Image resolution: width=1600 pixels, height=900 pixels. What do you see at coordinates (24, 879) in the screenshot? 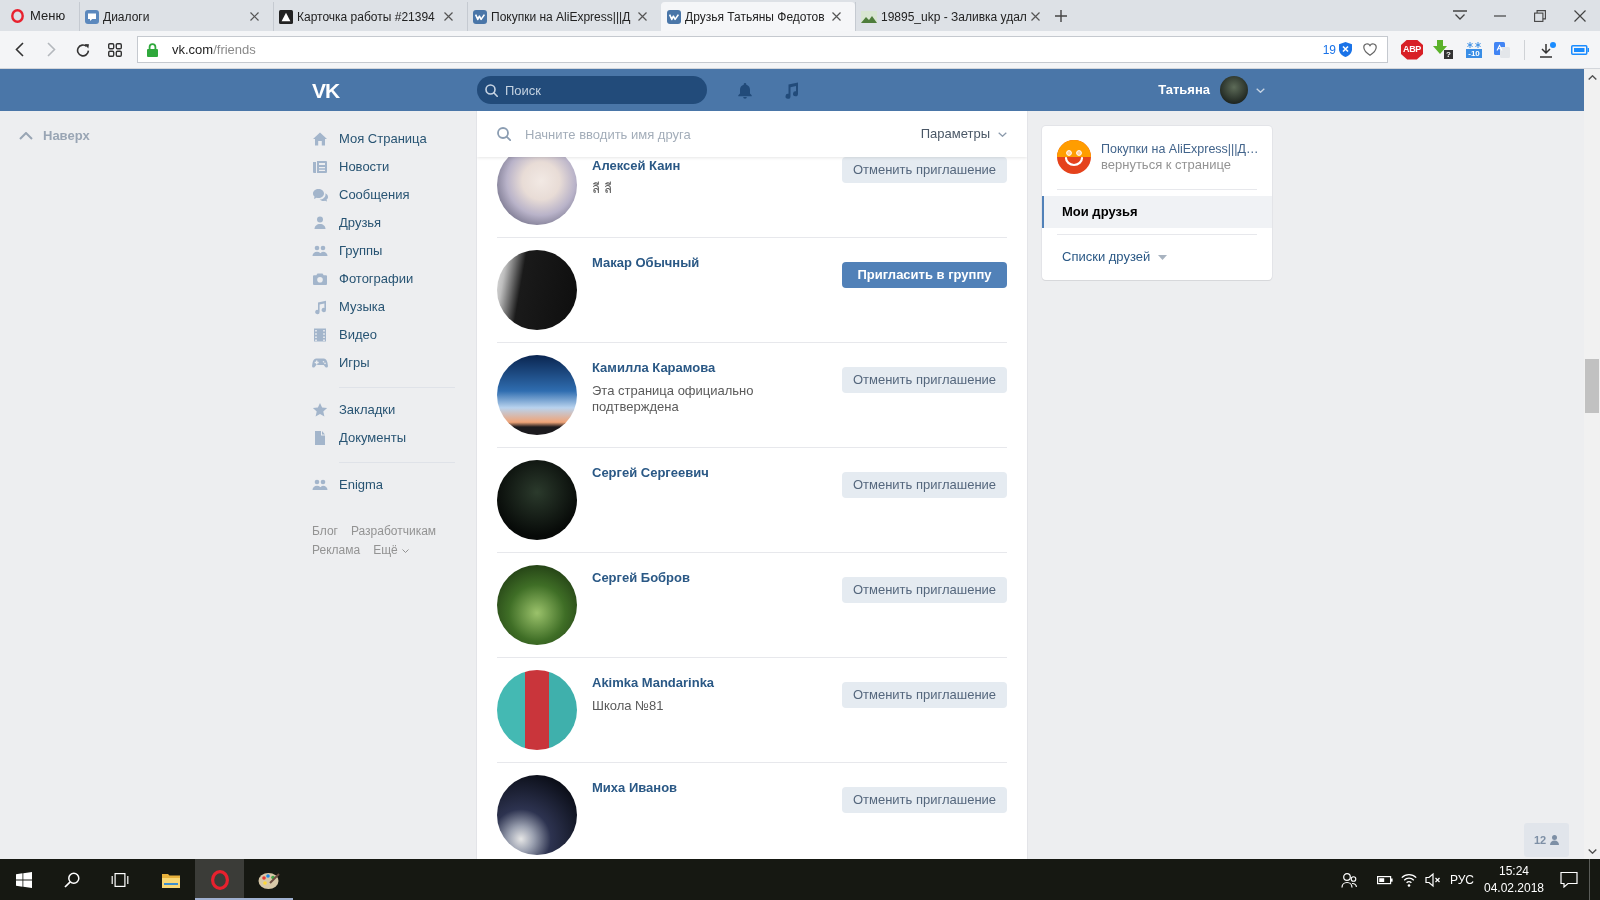
I see `windows-logo-icon` at bounding box center [24, 879].